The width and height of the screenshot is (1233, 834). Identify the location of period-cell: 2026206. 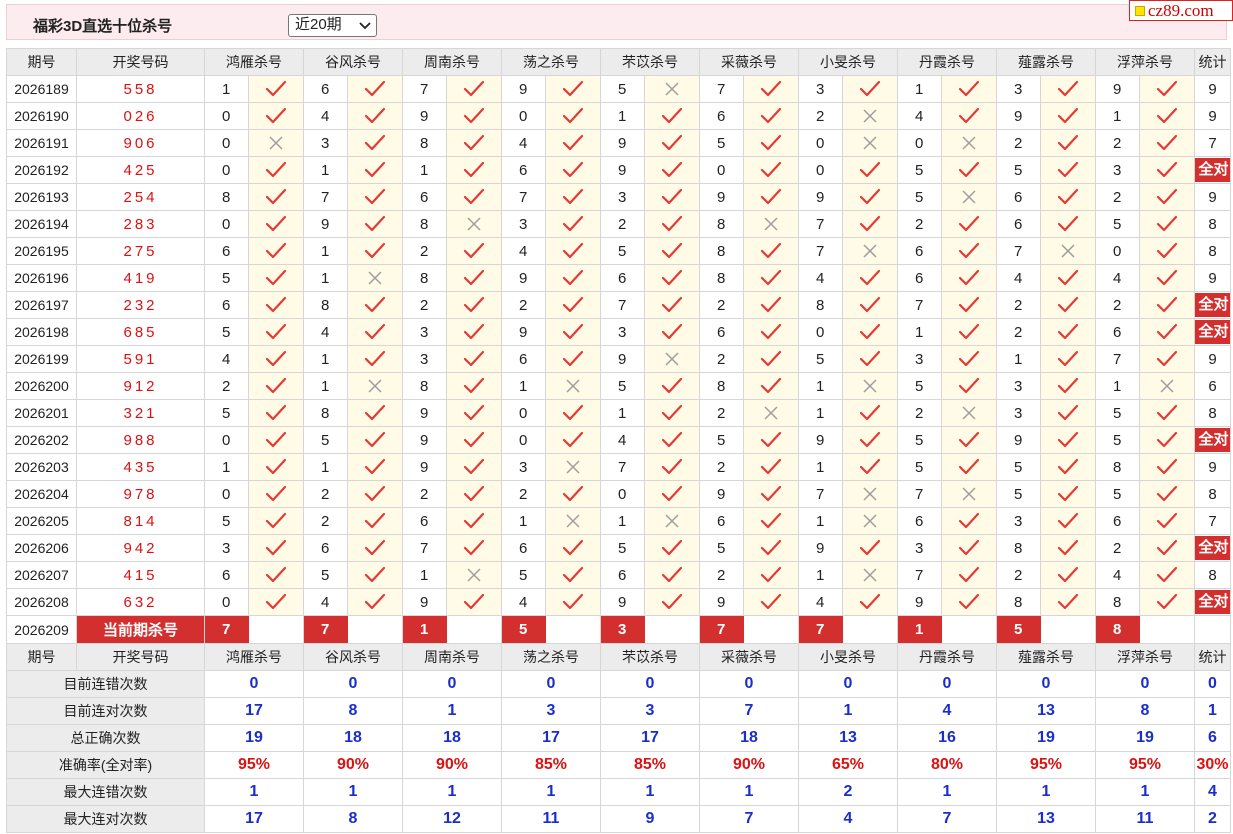
(41, 548).